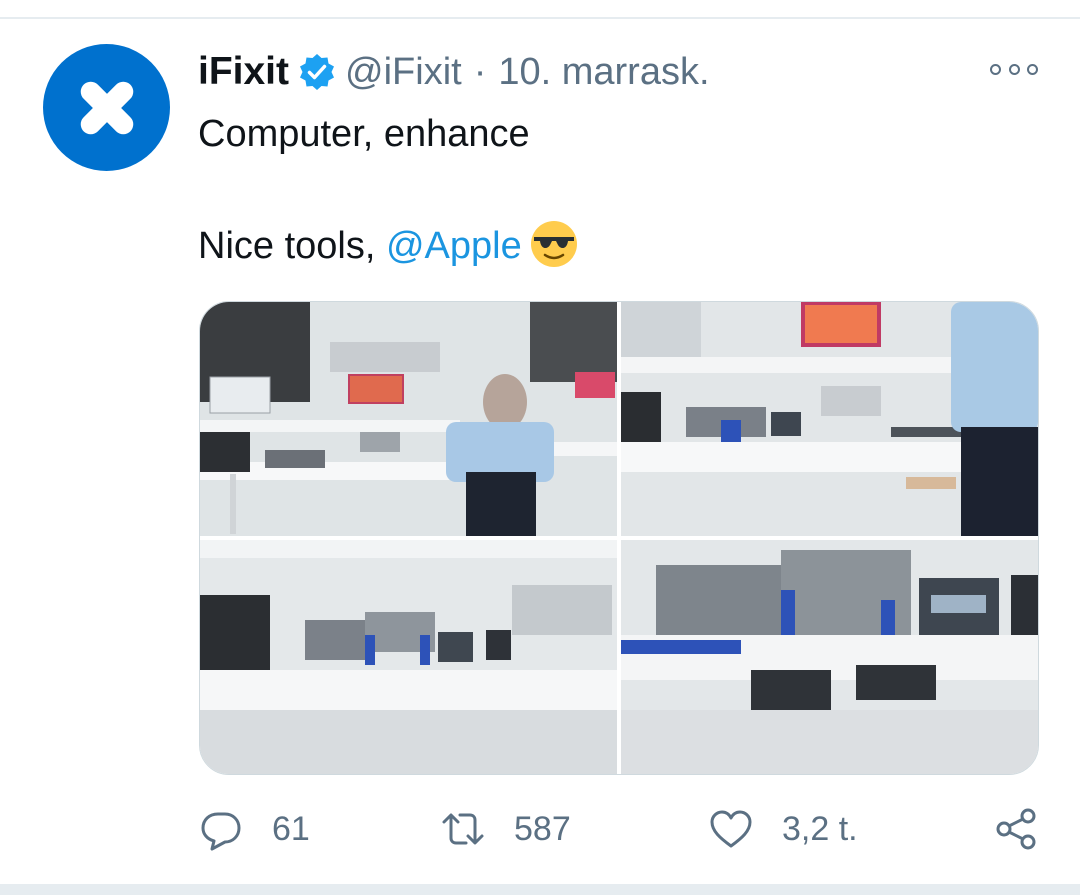 This screenshot has width=1080, height=895. Describe the element at coordinates (243, 72) in the screenshot. I see `display-name: iFixit` at that location.